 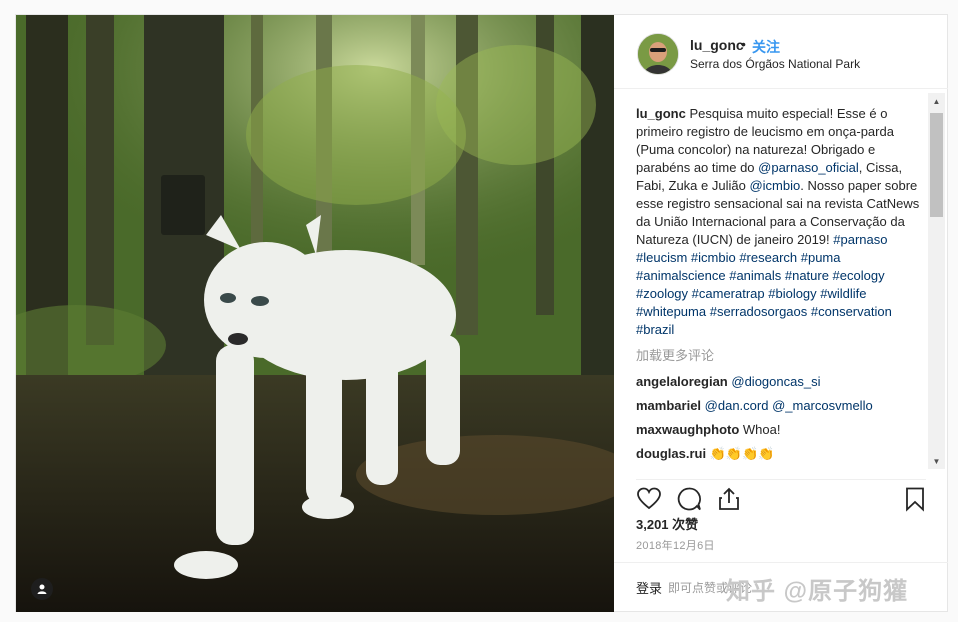 I want to click on scroll-down-arrow-icon: ▼, so click(x=936, y=461).